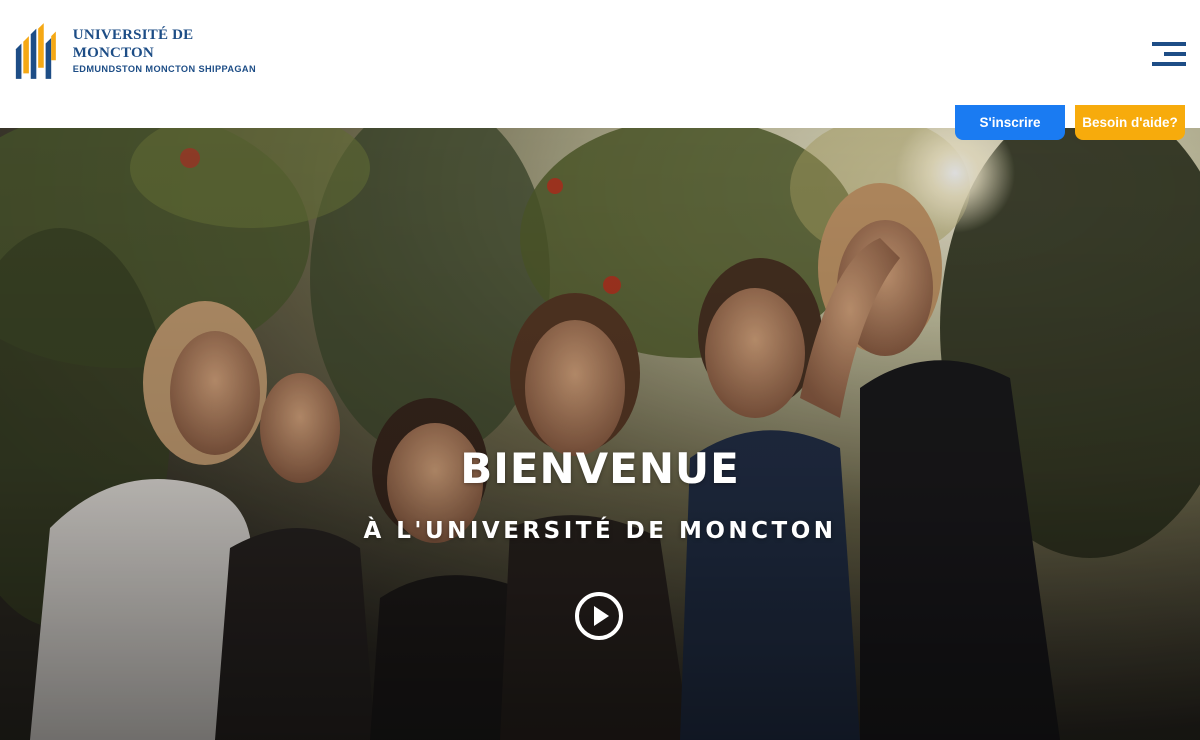 The image size is (1200, 740). Describe the element at coordinates (600, 468) in the screenshot. I see `hero-title: BIENVENUE` at that location.